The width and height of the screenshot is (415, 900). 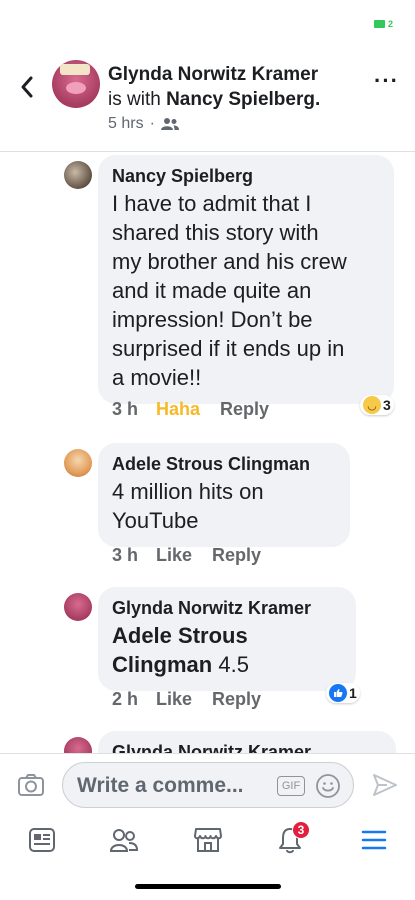 I want to click on battery-icon, so click(x=379, y=24).